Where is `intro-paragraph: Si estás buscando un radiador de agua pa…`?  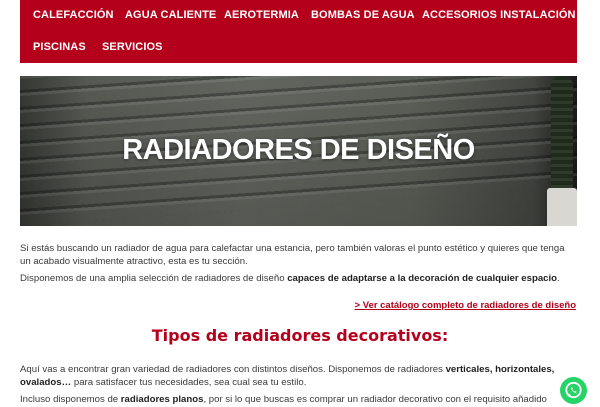 intro-paragraph: Si estás buscando un radiador de agua pa… is located at coordinates (292, 255).